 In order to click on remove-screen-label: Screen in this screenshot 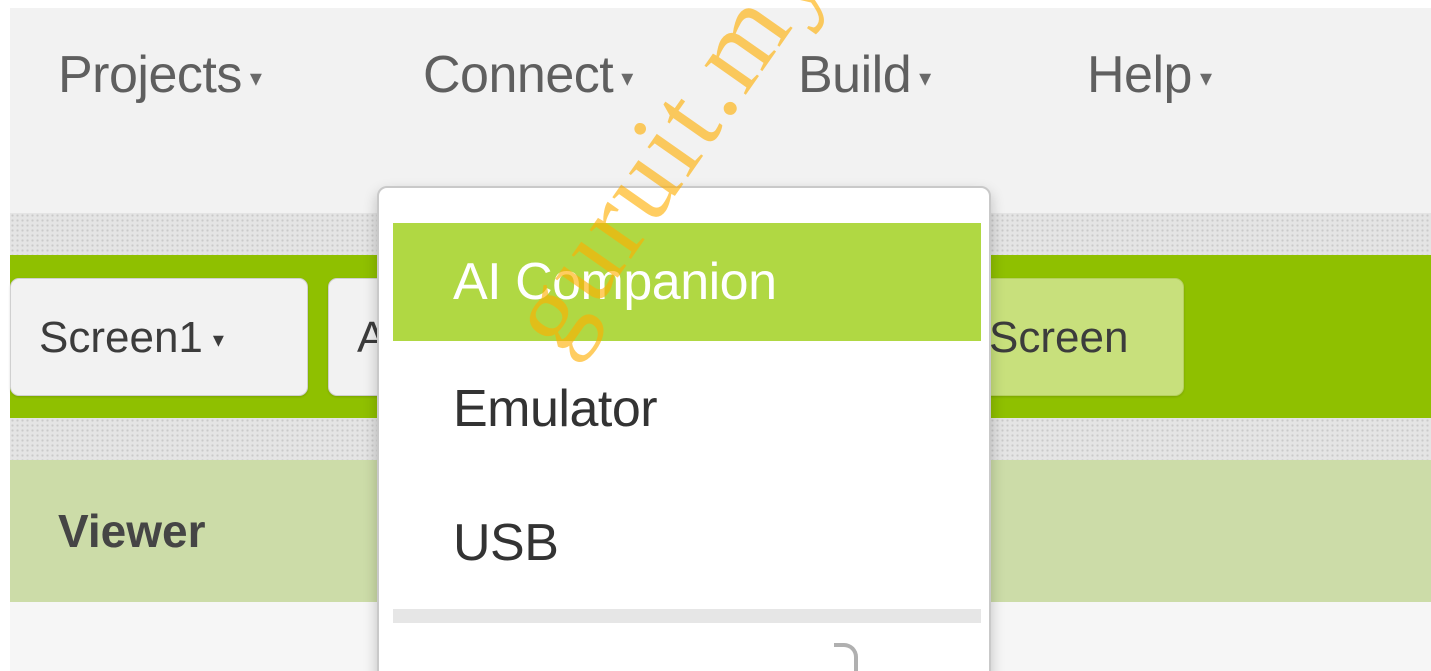, I will do `click(1059, 337)`.